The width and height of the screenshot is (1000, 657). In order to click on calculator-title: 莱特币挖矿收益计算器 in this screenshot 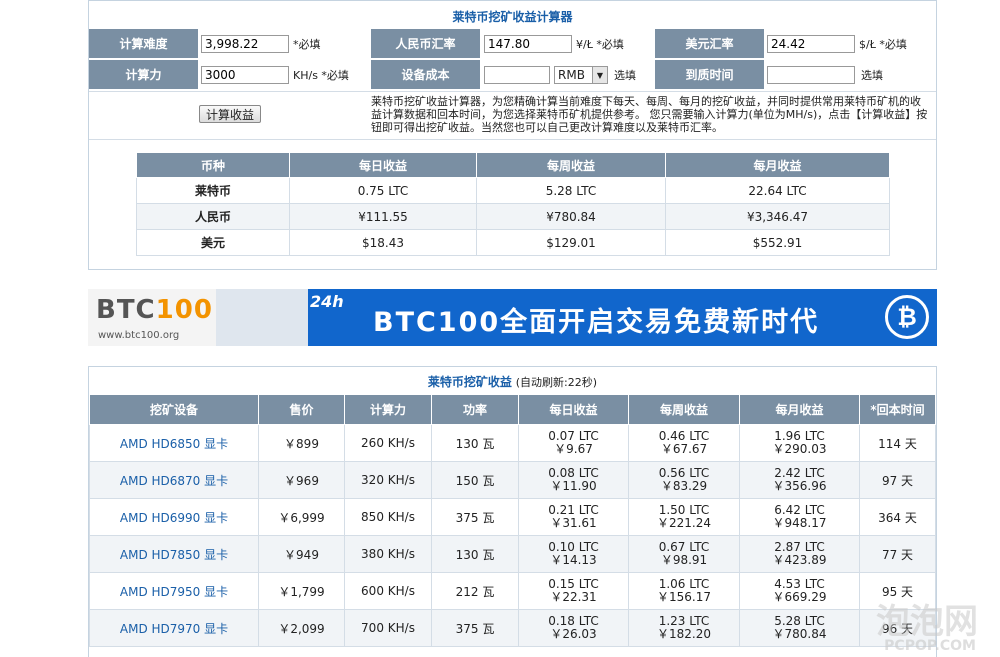, I will do `click(512, 17)`.